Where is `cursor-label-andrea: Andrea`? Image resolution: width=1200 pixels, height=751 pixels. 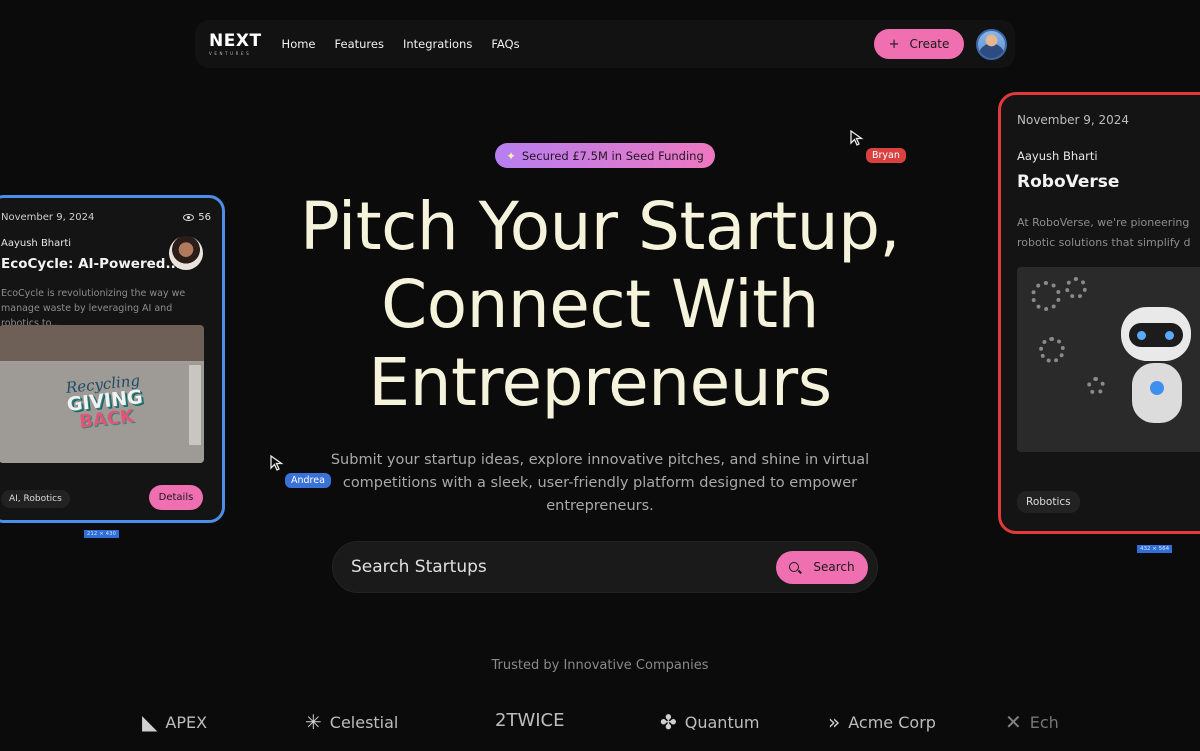
cursor-label-andrea: Andrea is located at coordinates (308, 480).